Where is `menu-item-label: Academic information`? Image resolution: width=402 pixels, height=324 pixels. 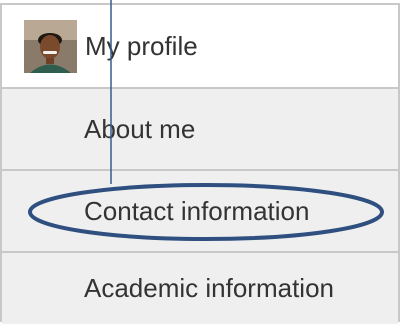 menu-item-label: Academic information is located at coordinates (209, 288).